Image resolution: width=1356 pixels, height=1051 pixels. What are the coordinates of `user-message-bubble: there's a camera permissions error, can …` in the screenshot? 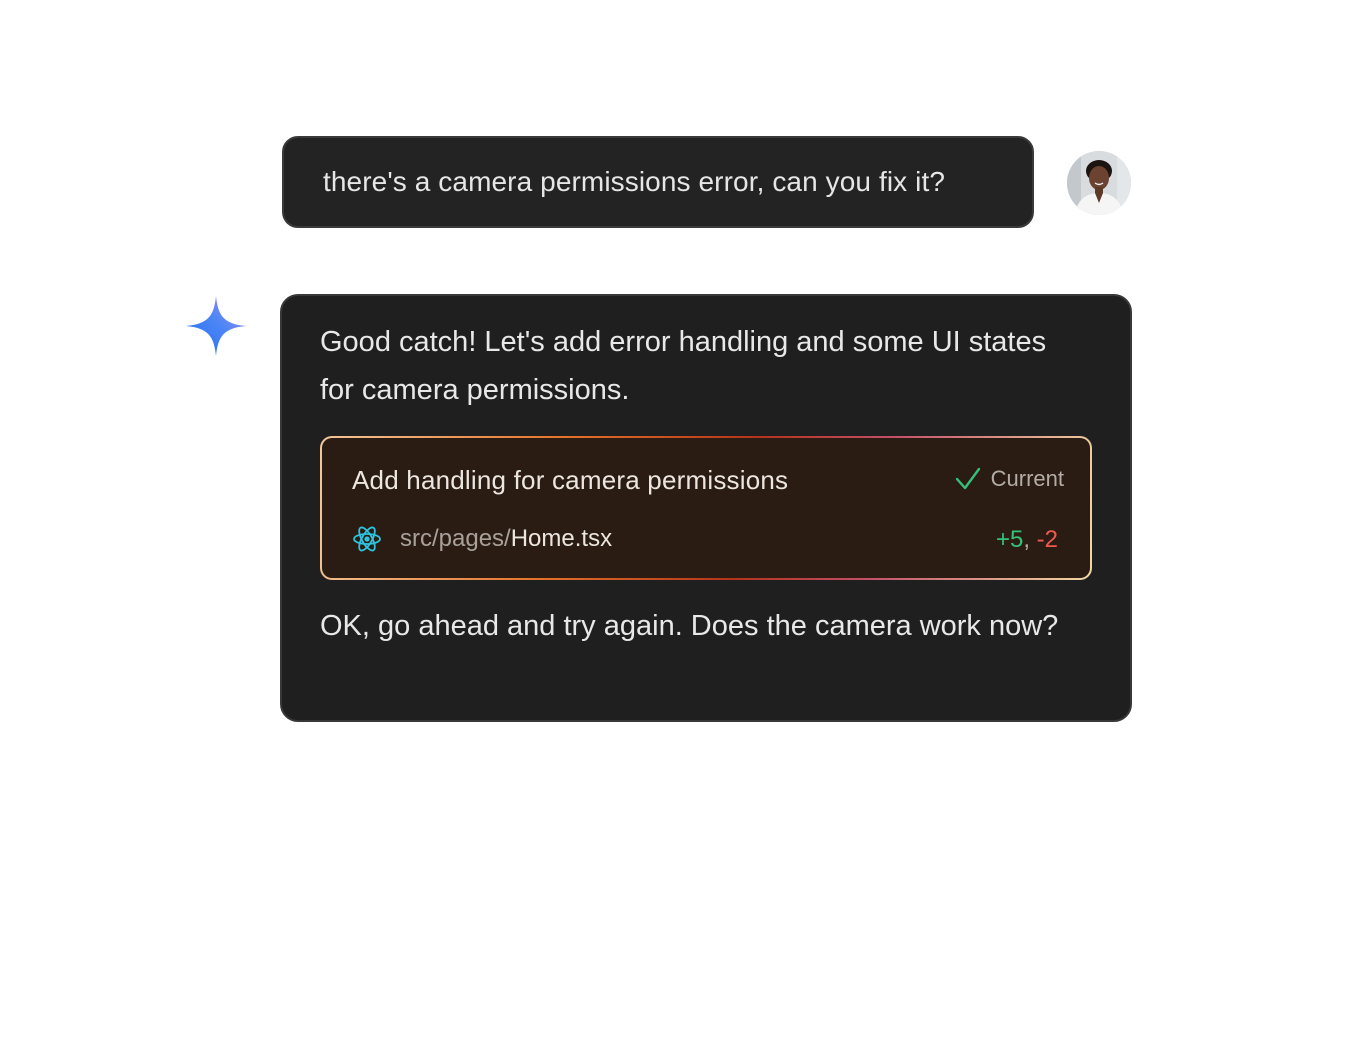 It's located at (658, 182).